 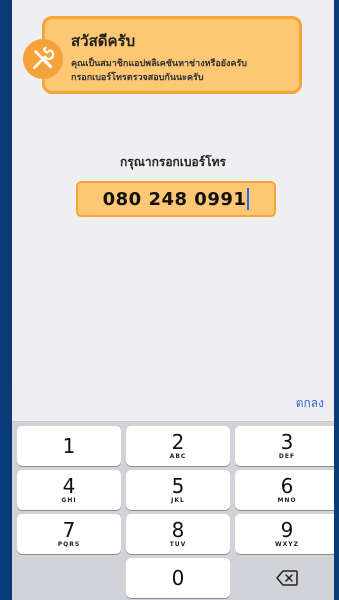 I want to click on phone-number-input: 080 248 0991, so click(x=176, y=199).